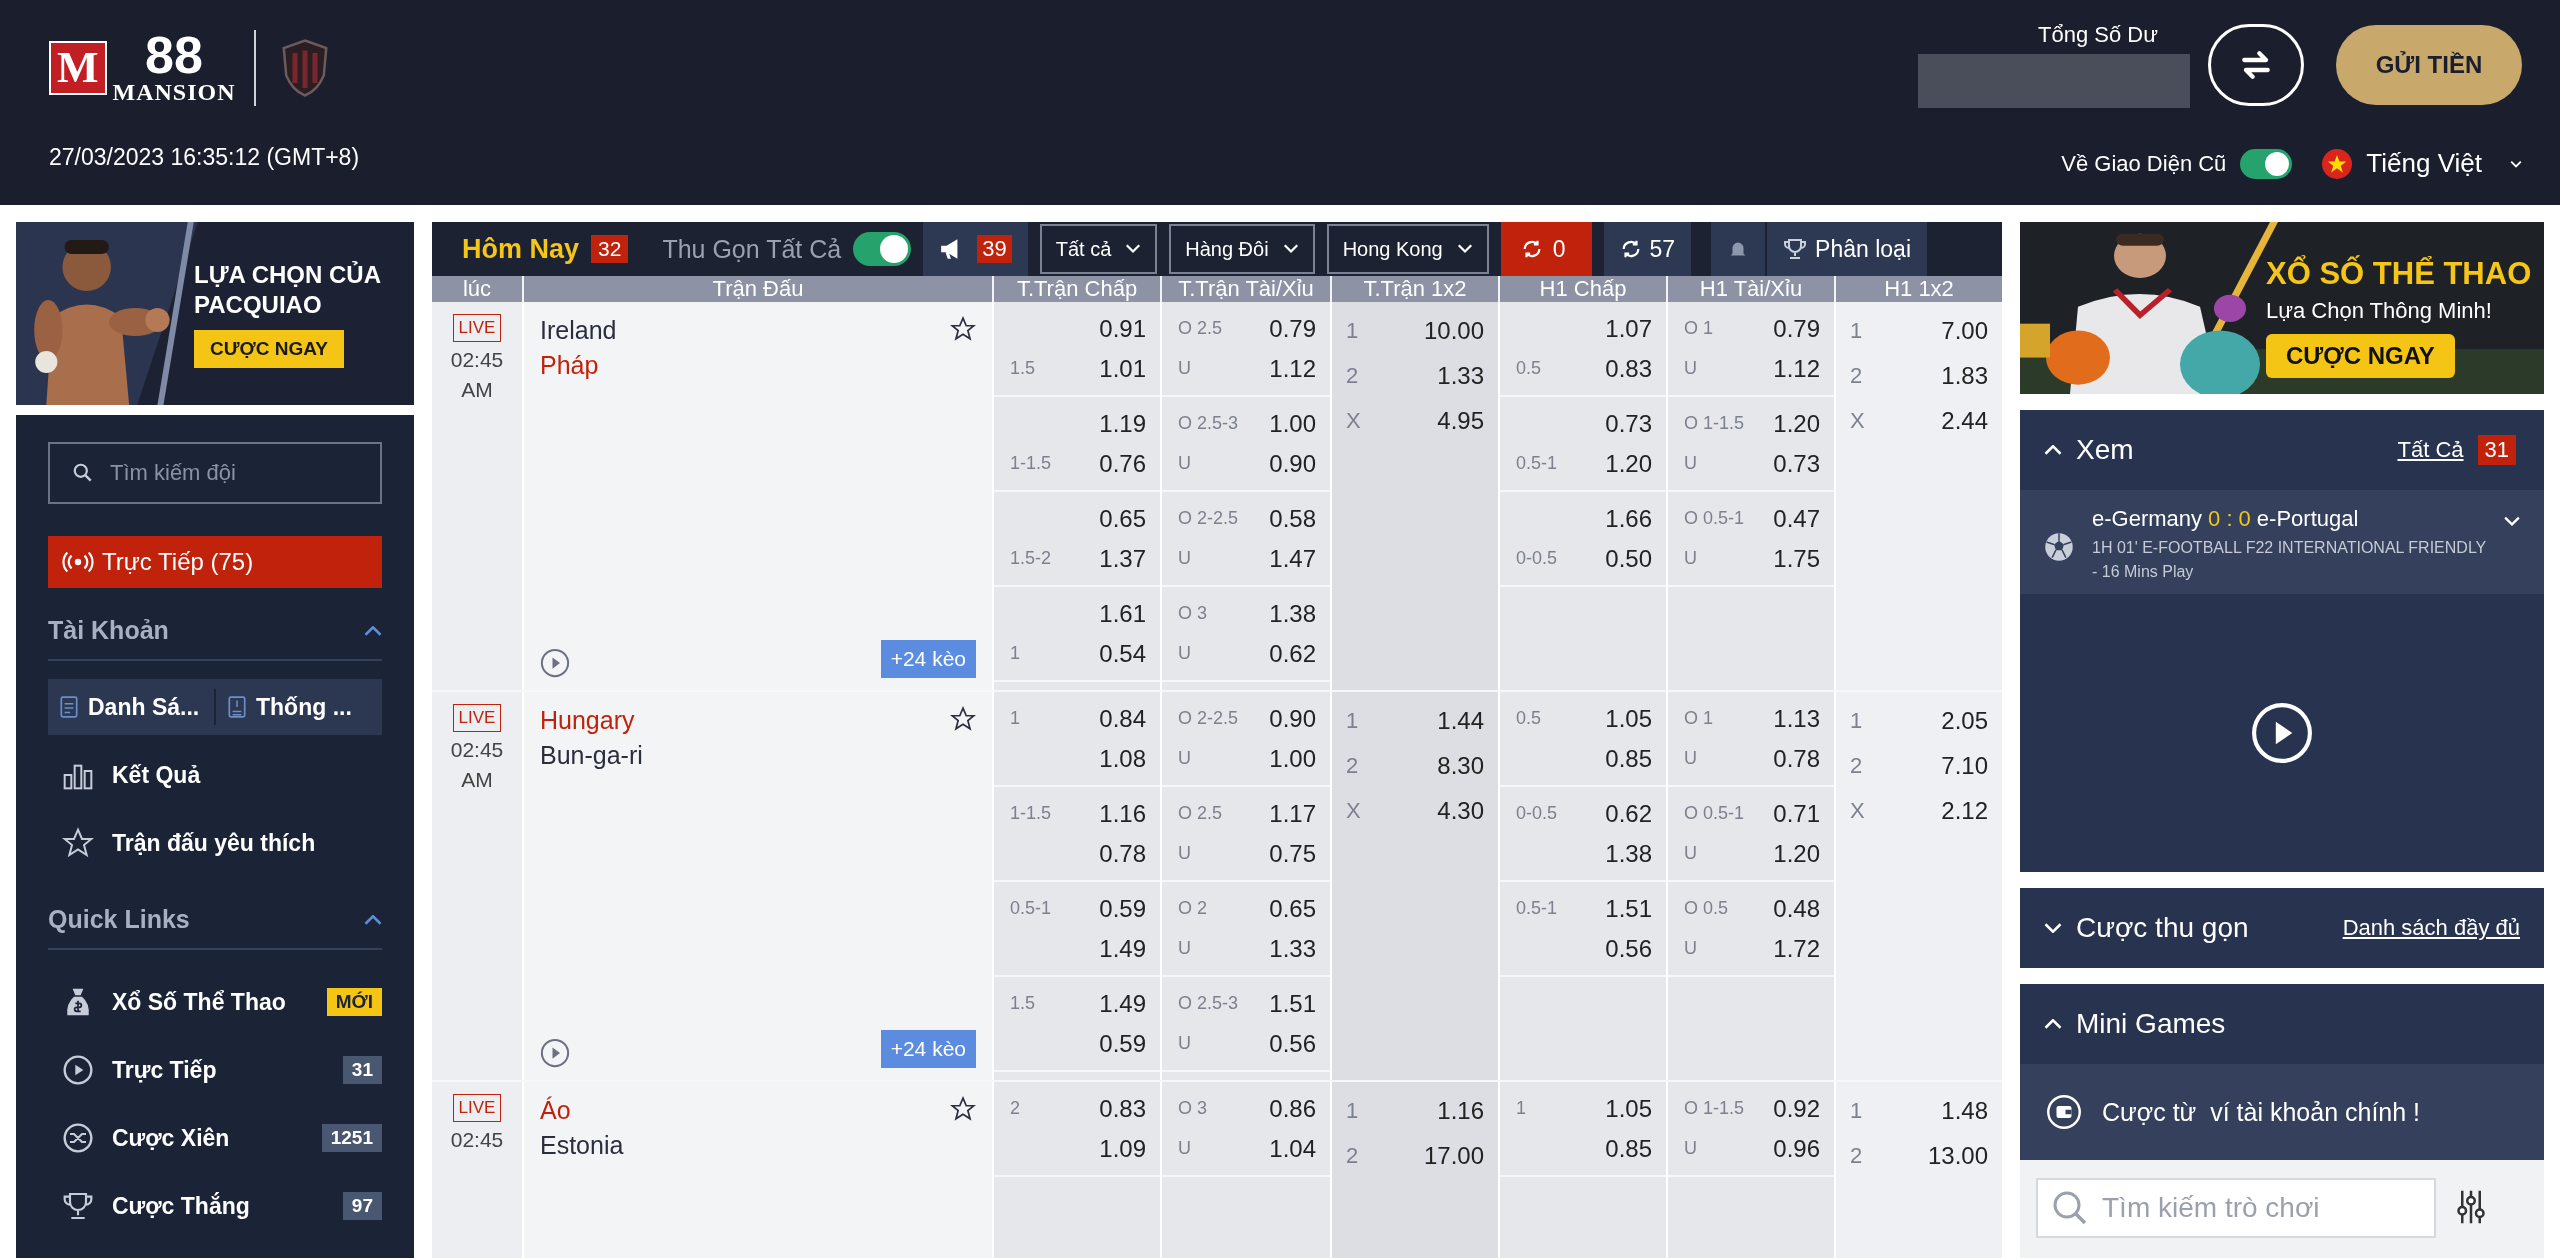 This screenshot has height=1258, width=2560. Describe the element at coordinates (1098, 249) in the screenshot. I see `filter-dropdown: Tất cả` at that location.